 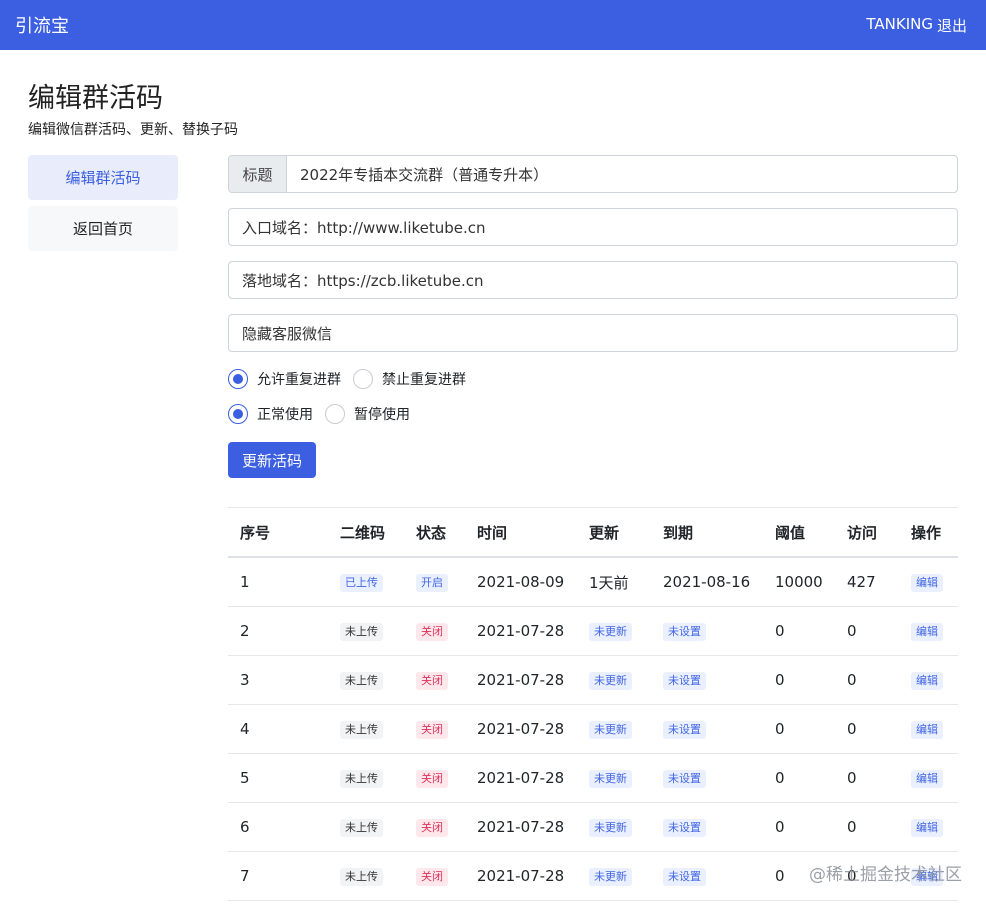 I want to click on header-cell: 到期, so click(x=678, y=532).